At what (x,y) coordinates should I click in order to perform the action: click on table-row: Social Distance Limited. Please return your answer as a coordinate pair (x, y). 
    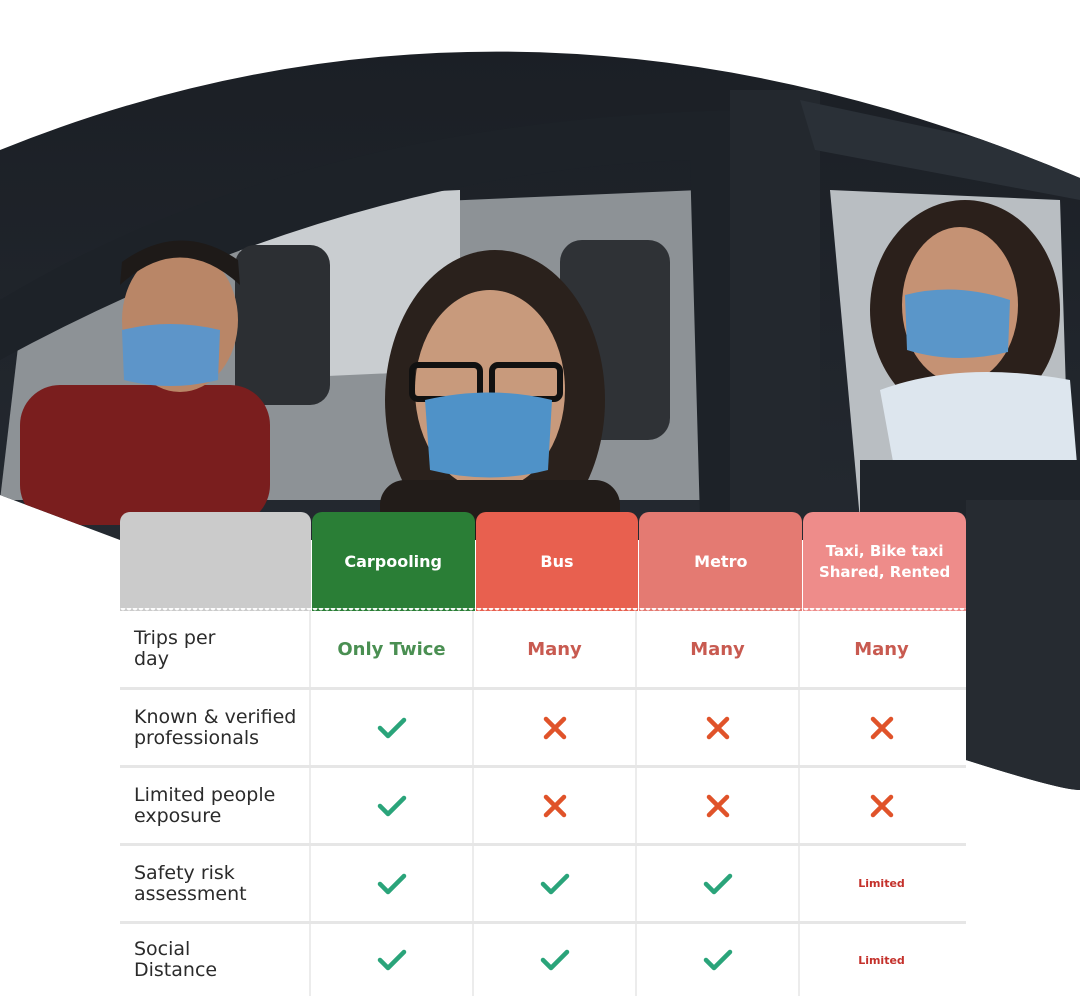
    Looking at the image, I should click on (543, 960).